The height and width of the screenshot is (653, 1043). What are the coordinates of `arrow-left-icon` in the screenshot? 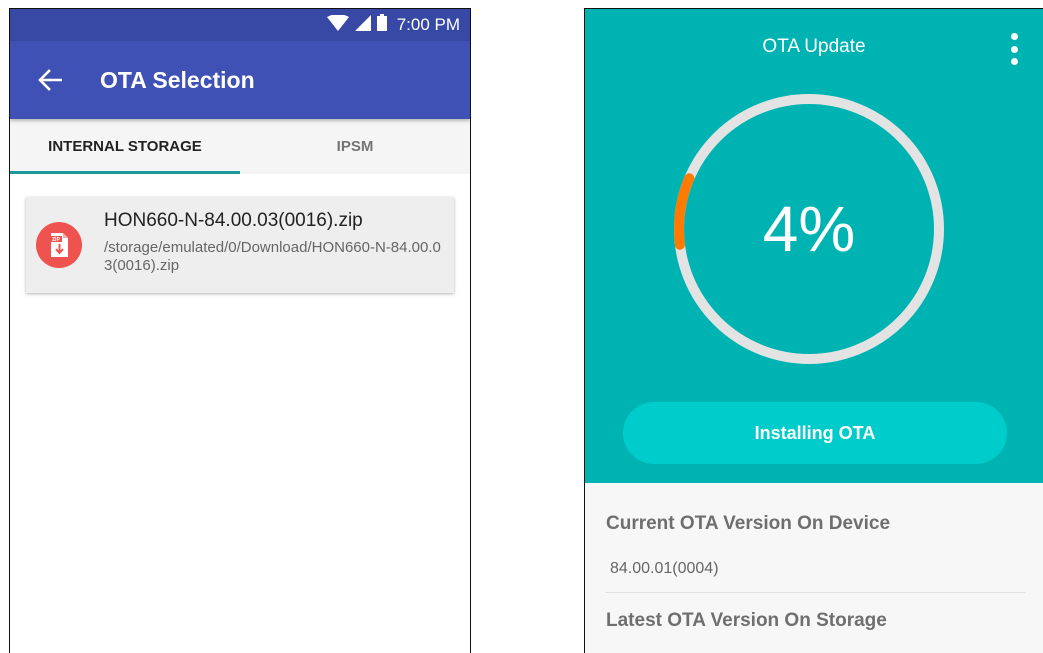 It's located at (50, 80).